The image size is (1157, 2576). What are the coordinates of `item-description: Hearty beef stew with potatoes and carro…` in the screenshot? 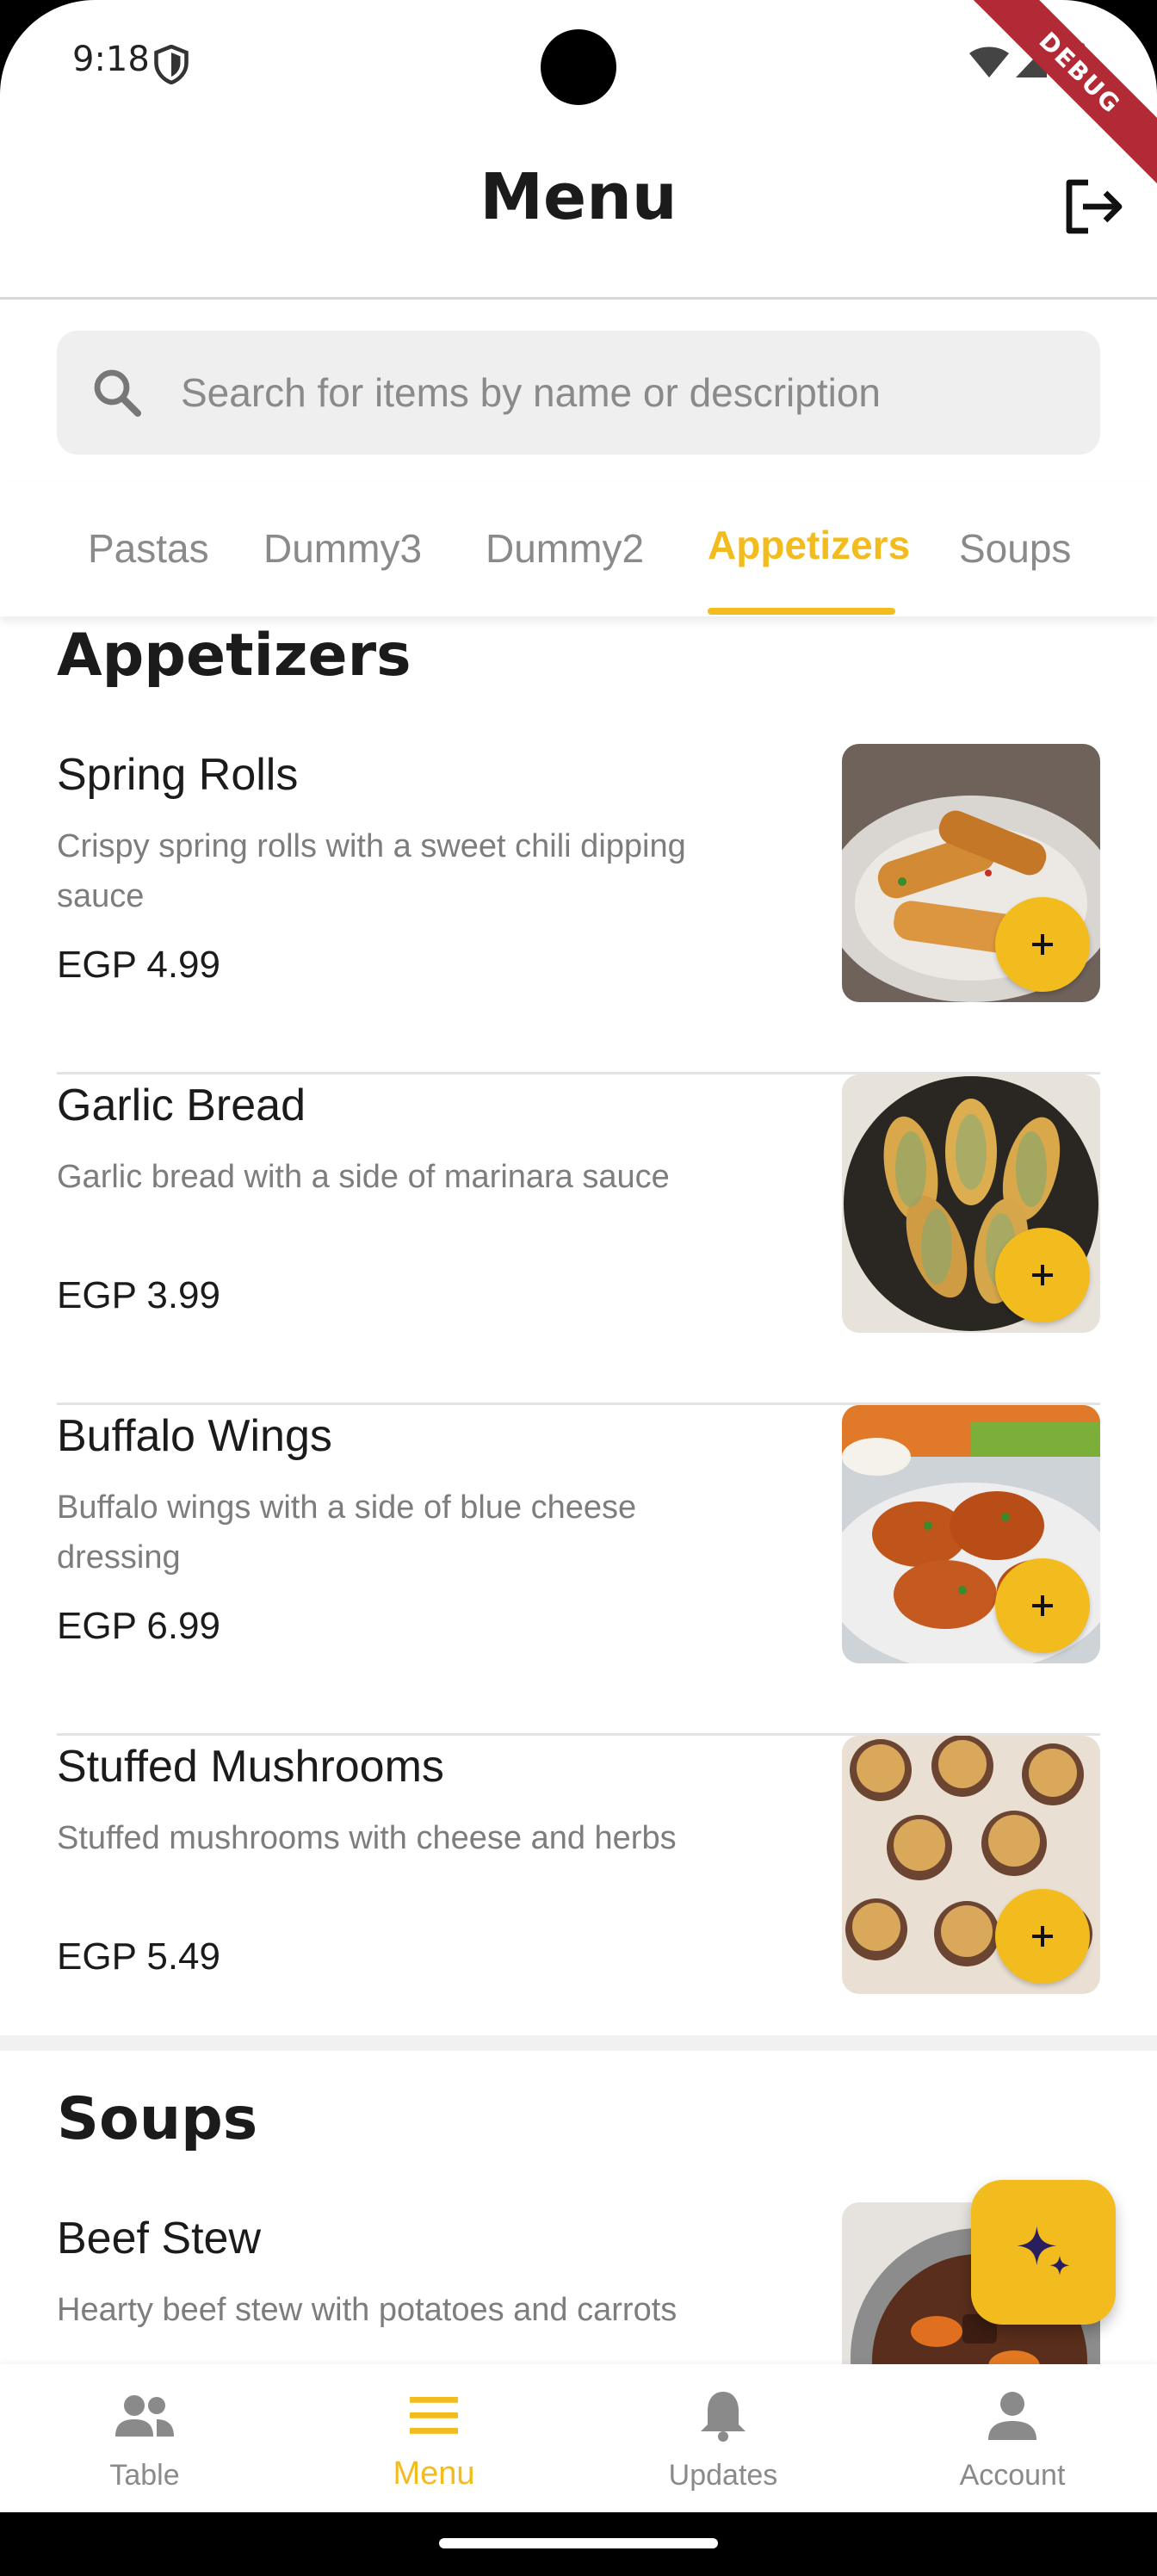 It's located at (367, 2310).